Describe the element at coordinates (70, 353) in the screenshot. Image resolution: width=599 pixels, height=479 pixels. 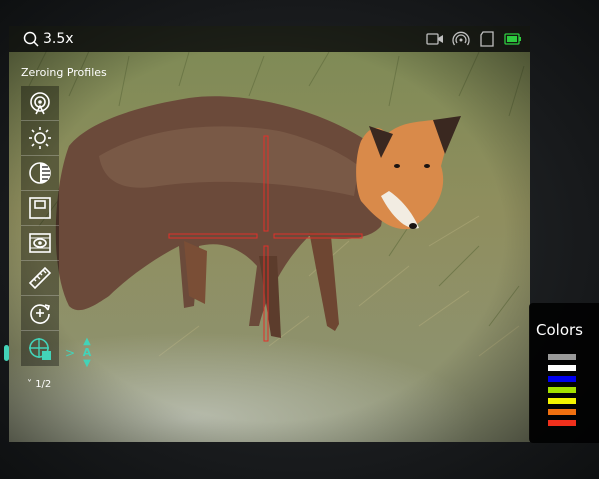
I see `submenu-arrow: >` at that location.